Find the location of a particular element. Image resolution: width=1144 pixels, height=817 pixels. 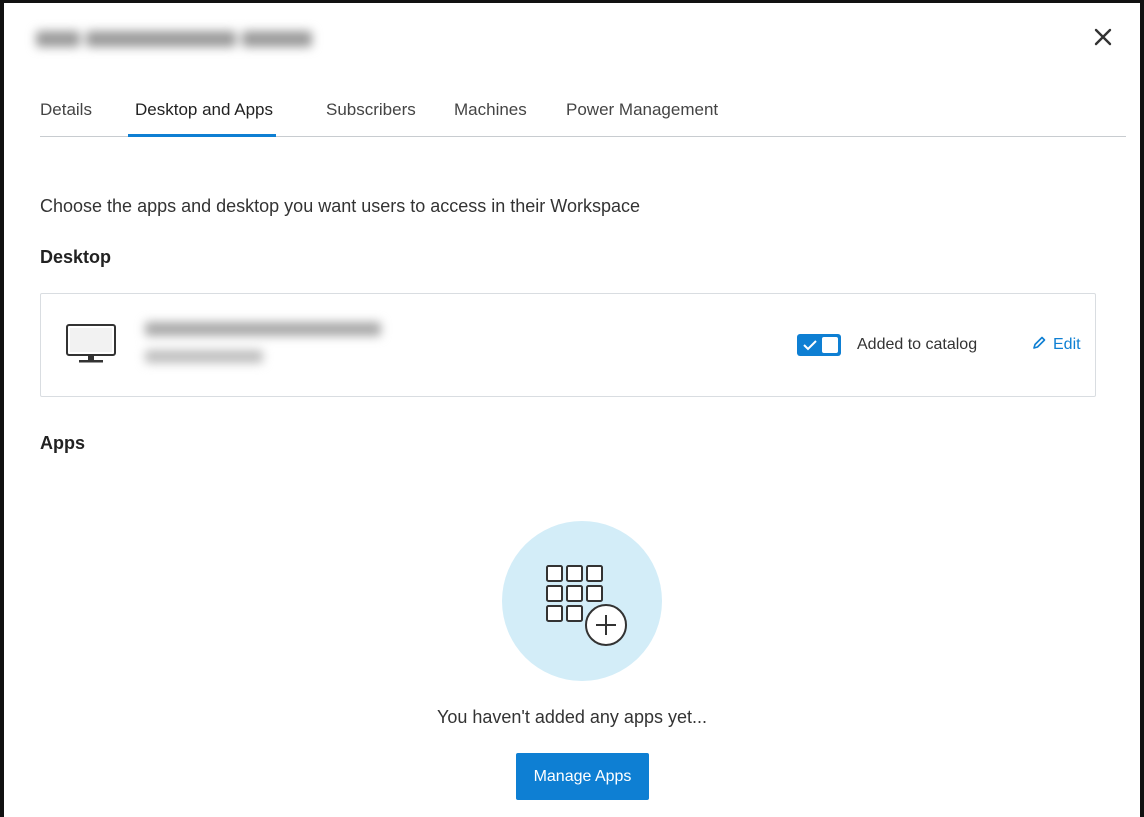

catalog-toggle-label: Added to catalog is located at coordinates (917, 344).